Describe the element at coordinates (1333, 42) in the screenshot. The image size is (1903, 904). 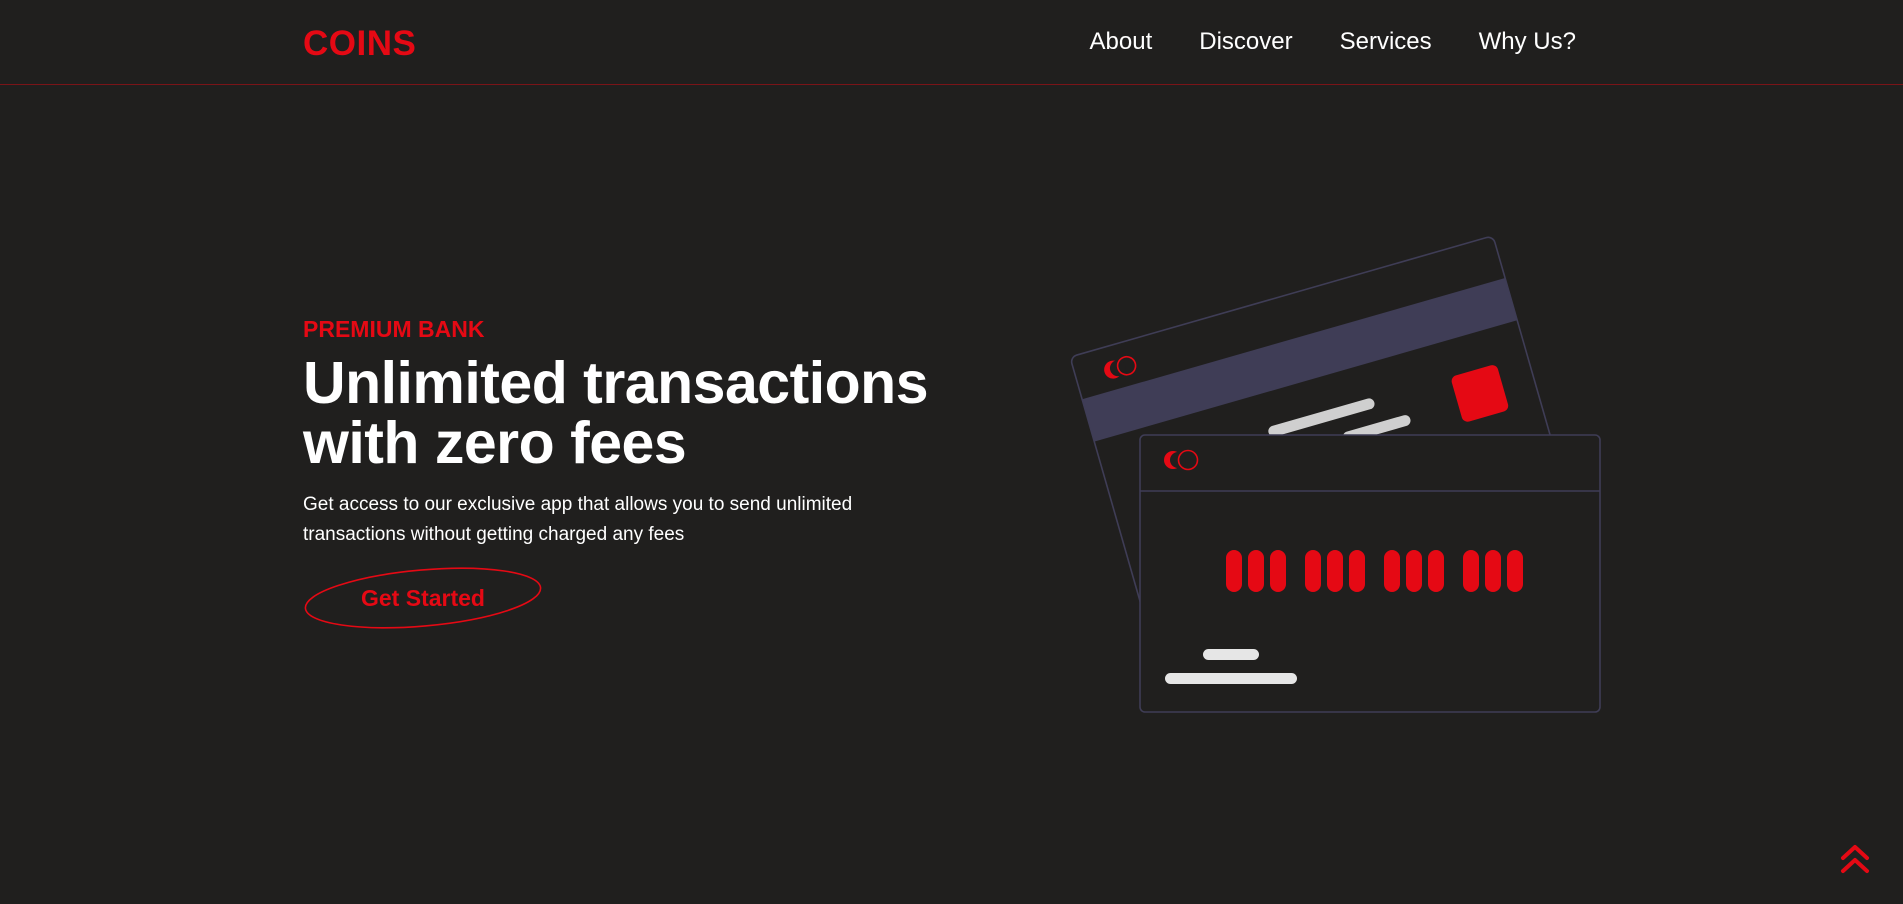
I see `main-nav: About Discover Services Why Us?` at that location.